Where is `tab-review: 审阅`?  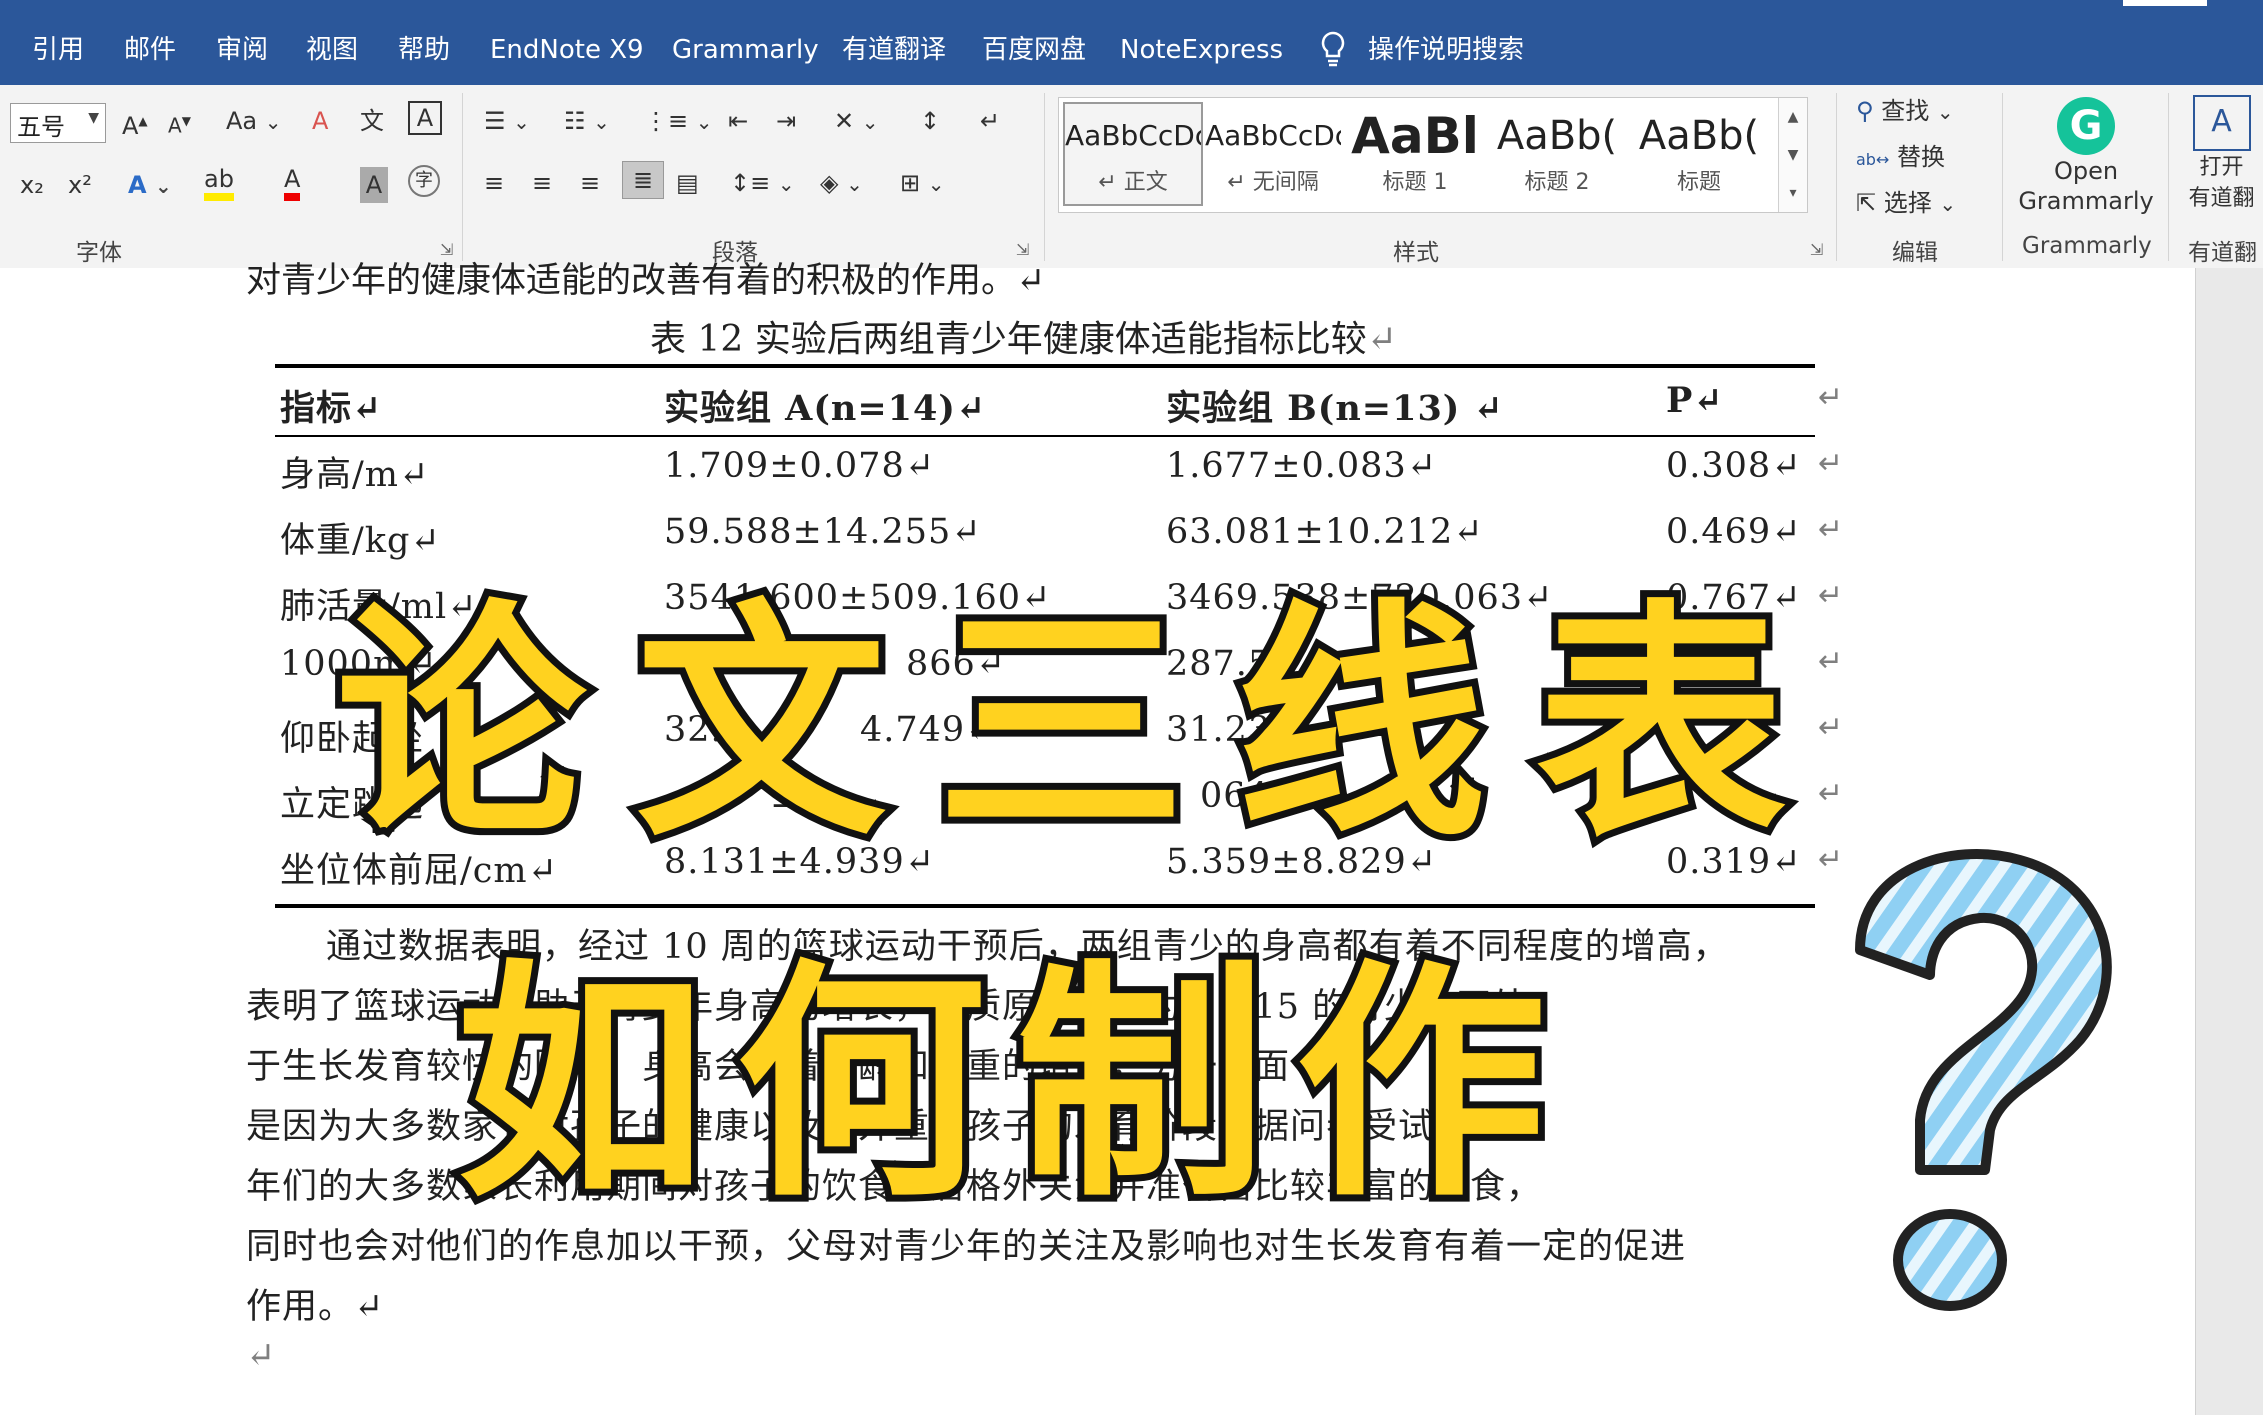
tab-review: 审阅 is located at coordinates (242, 50).